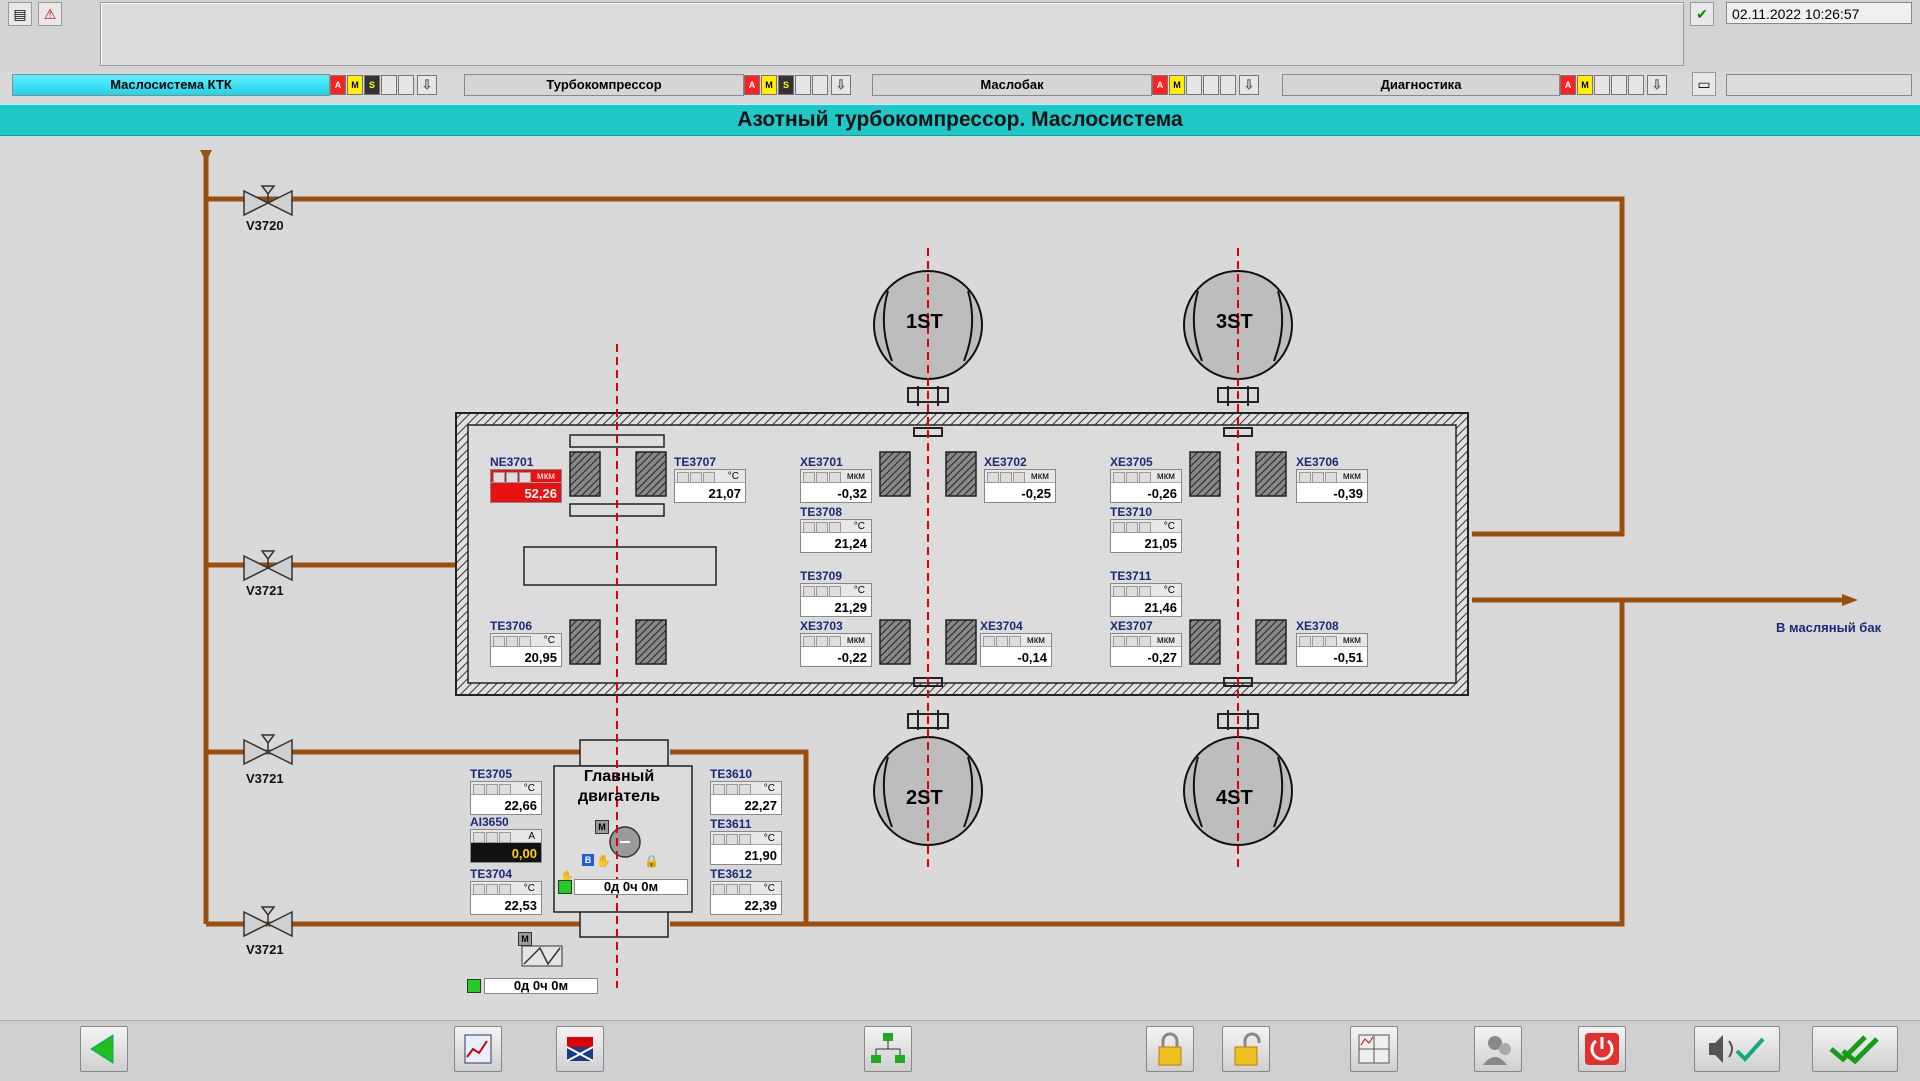 The width and height of the screenshot is (1920, 1081). I want to click on tab-4: Диагностика, so click(1421, 85).